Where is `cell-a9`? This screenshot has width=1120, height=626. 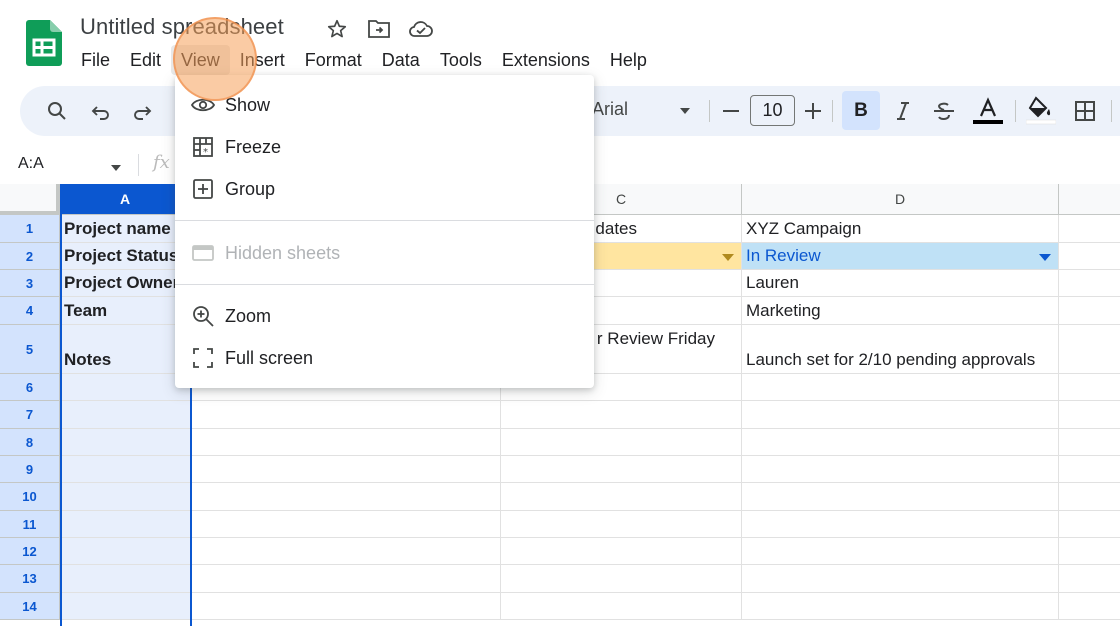 cell-a9 is located at coordinates (125, 469).